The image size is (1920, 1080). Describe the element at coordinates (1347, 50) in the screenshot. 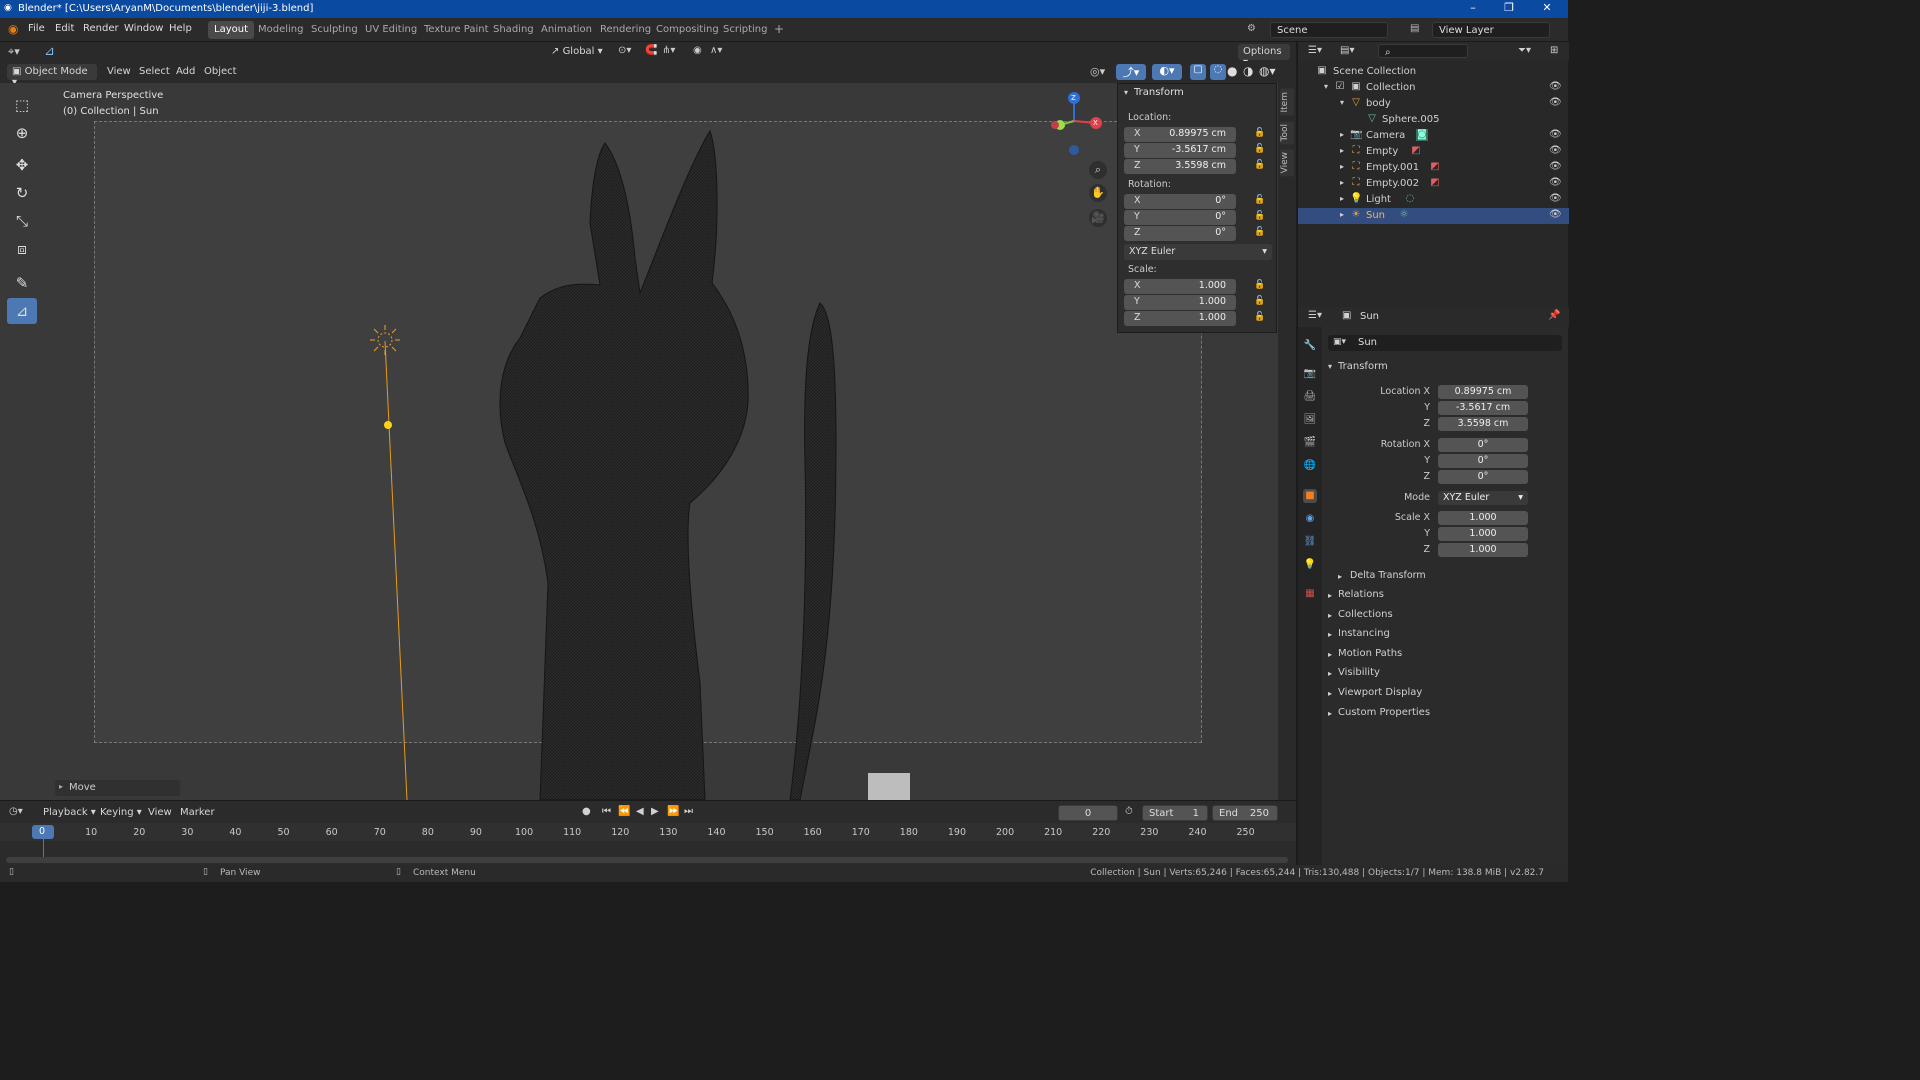

I see `display-mode-icon: ▤▾` at that location.